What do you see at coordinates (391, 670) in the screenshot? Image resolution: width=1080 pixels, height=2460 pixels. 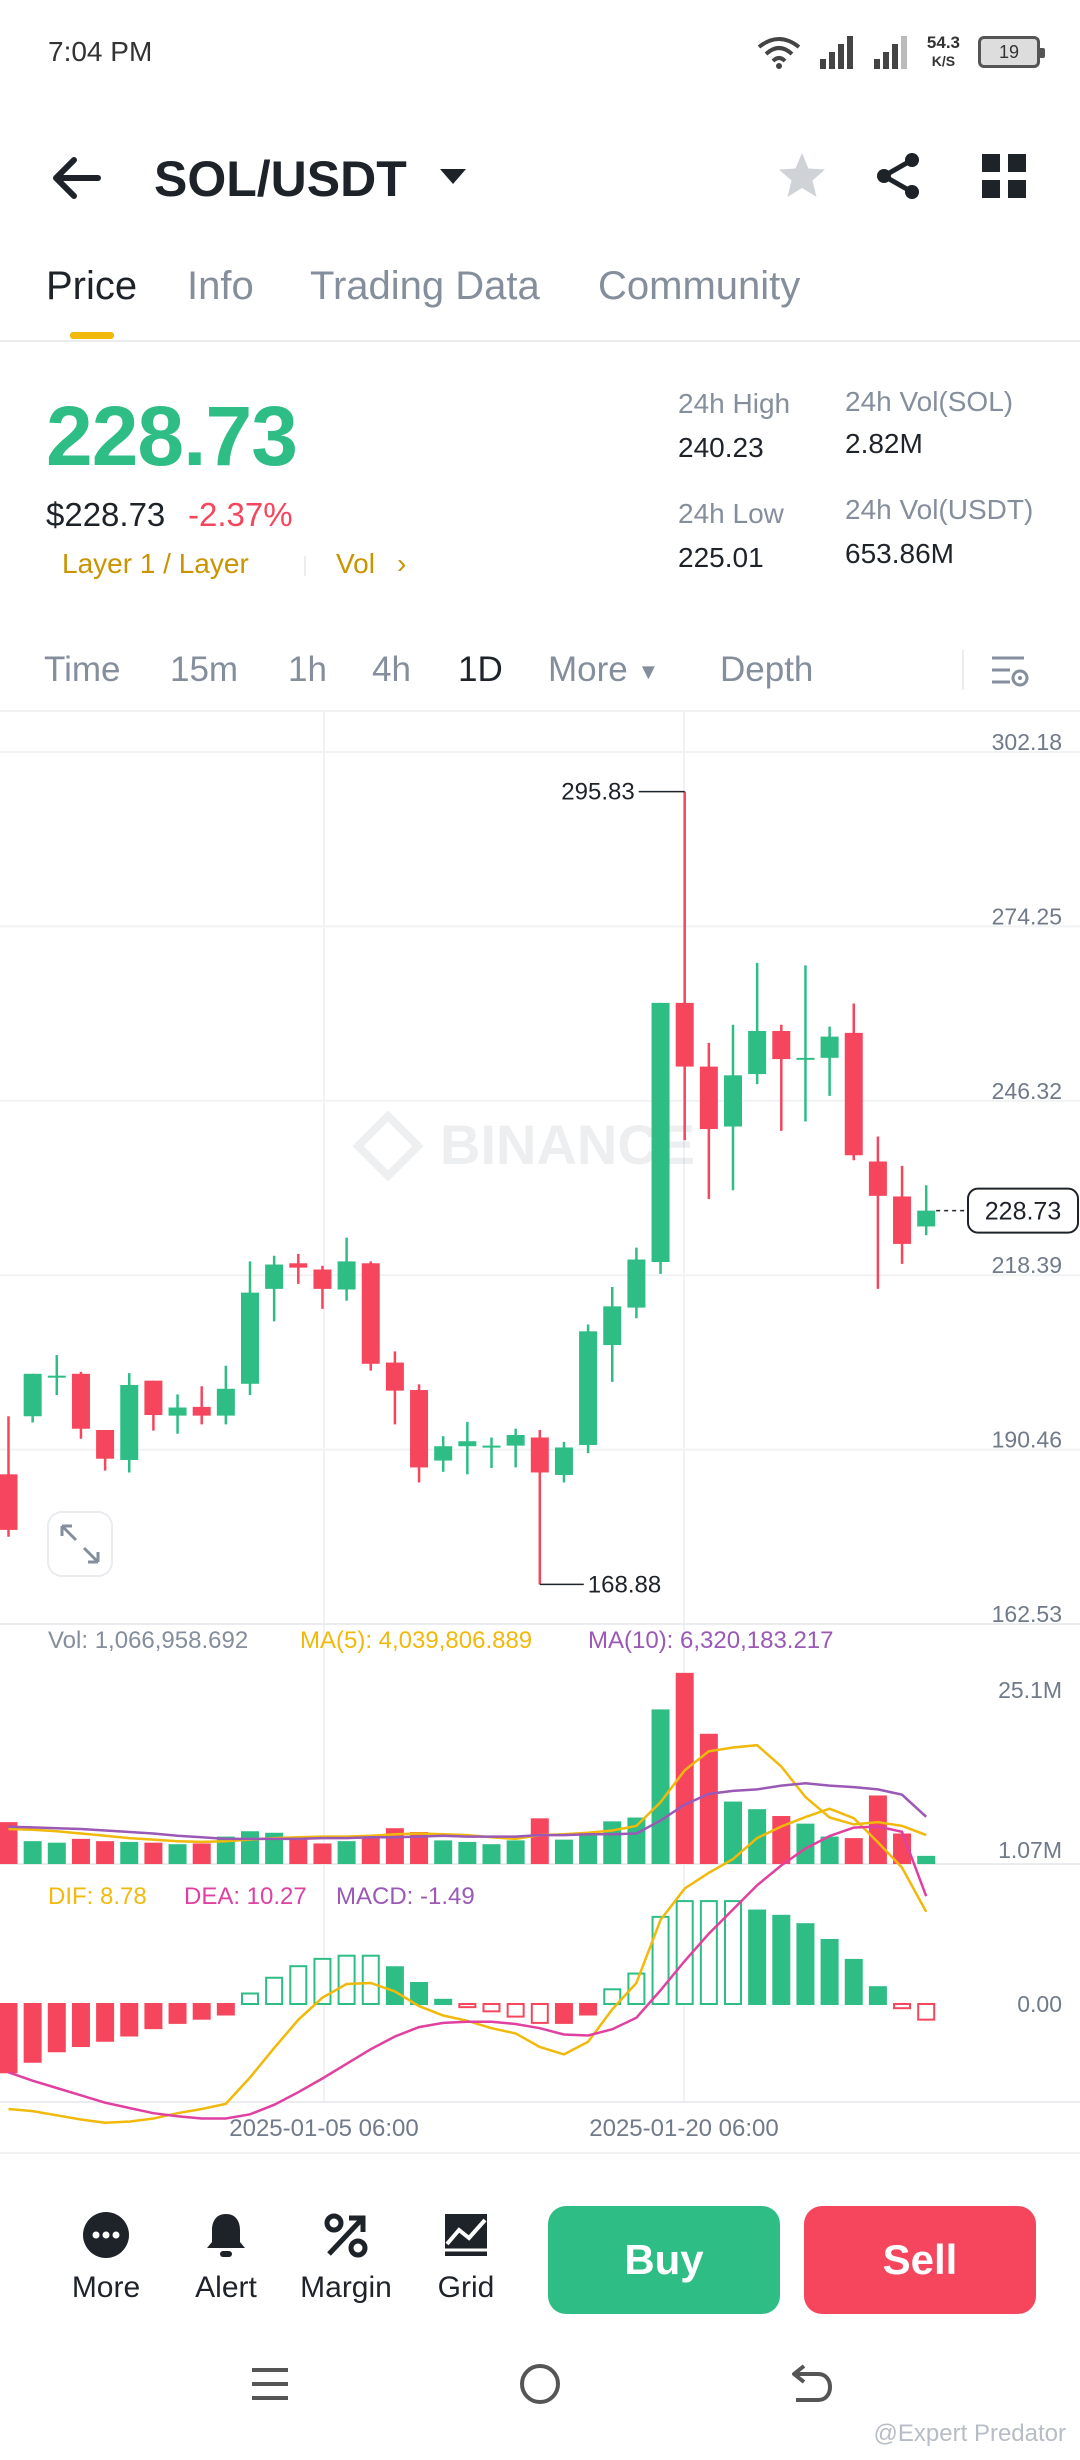 I see `interval-4h: 4h` at bounding box center [391, 670].